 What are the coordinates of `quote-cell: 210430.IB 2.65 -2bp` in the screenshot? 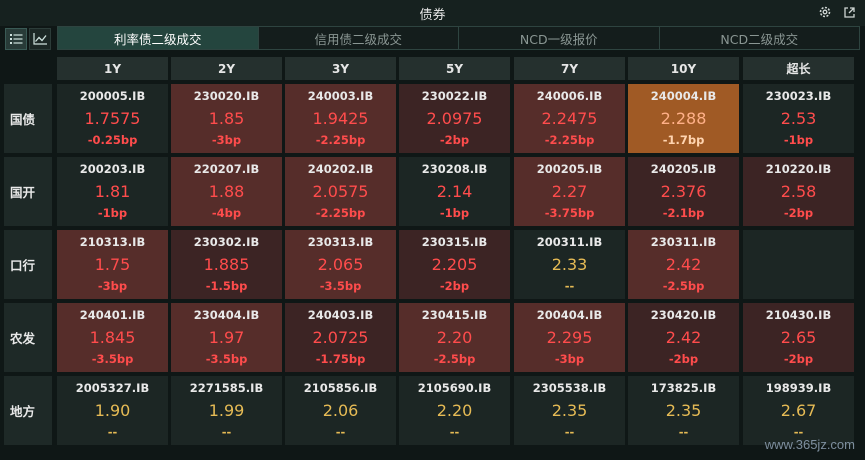 It's located at (798, 337).